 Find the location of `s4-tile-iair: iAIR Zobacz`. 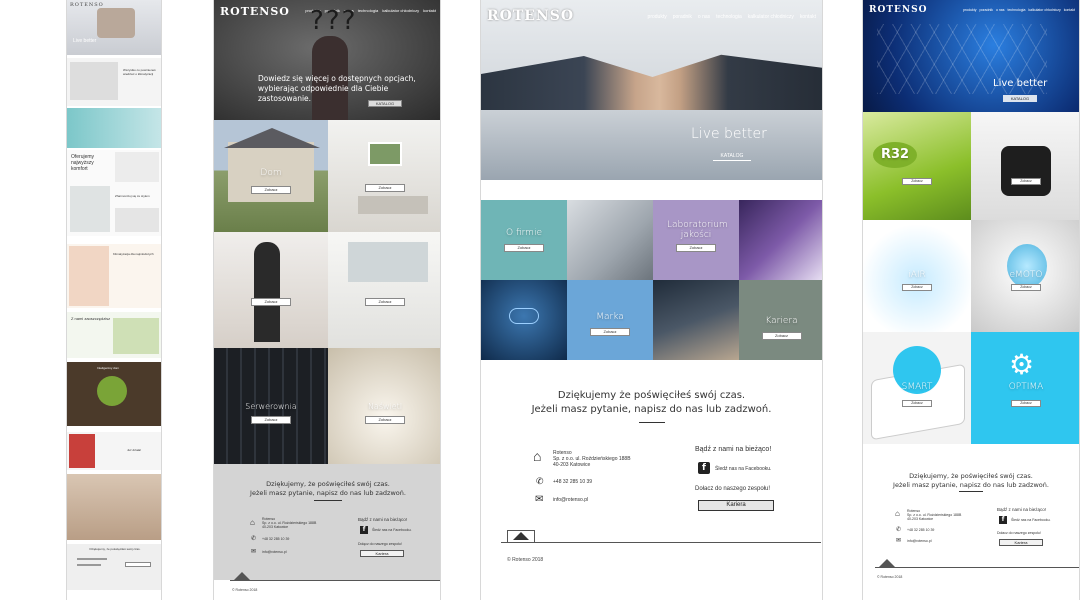

s4-tile-iair: iAIR Zobacz is located at coordinates (917, 276).